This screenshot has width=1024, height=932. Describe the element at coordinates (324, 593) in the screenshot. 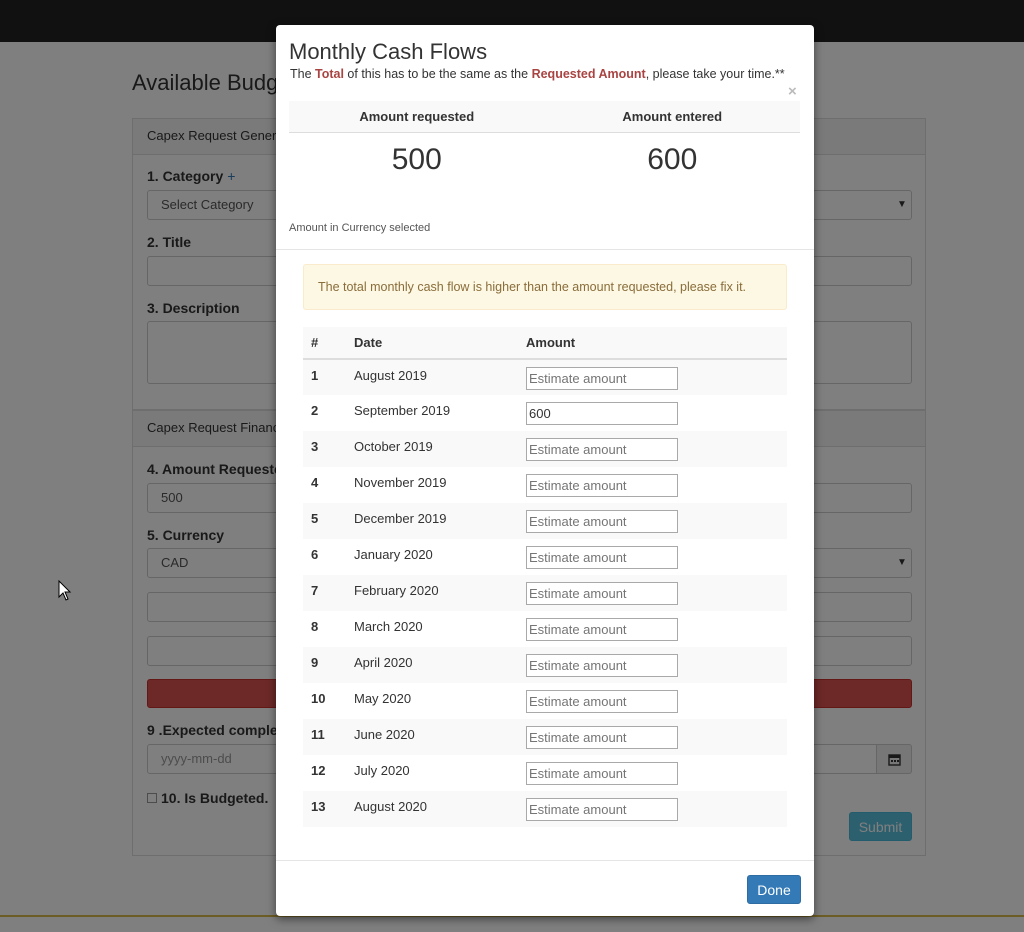

I see `row-number: 7` at that location.